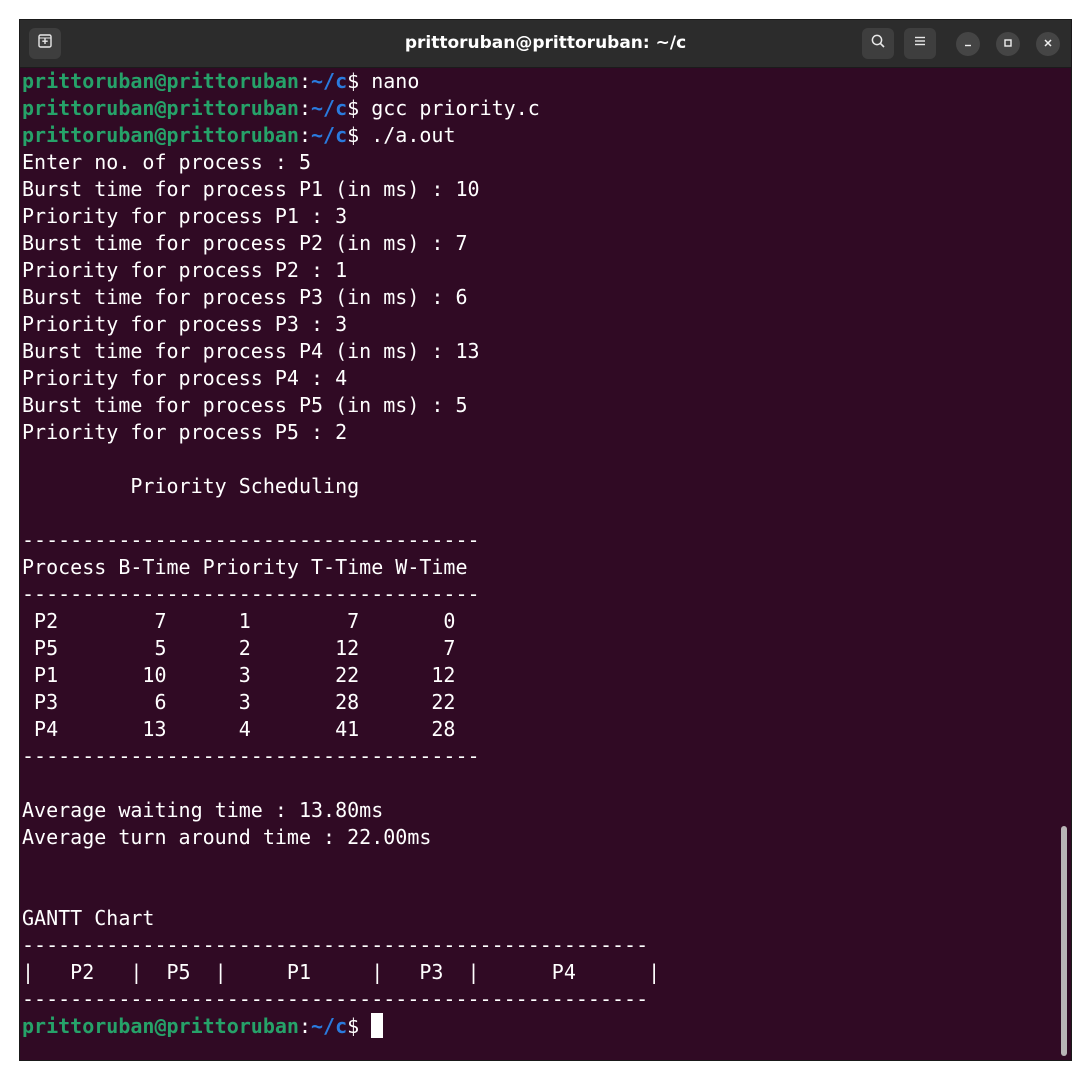  I want to click on active-prompt-line: prittoruban@prittoruban:~/c$, so click(537, 1026).